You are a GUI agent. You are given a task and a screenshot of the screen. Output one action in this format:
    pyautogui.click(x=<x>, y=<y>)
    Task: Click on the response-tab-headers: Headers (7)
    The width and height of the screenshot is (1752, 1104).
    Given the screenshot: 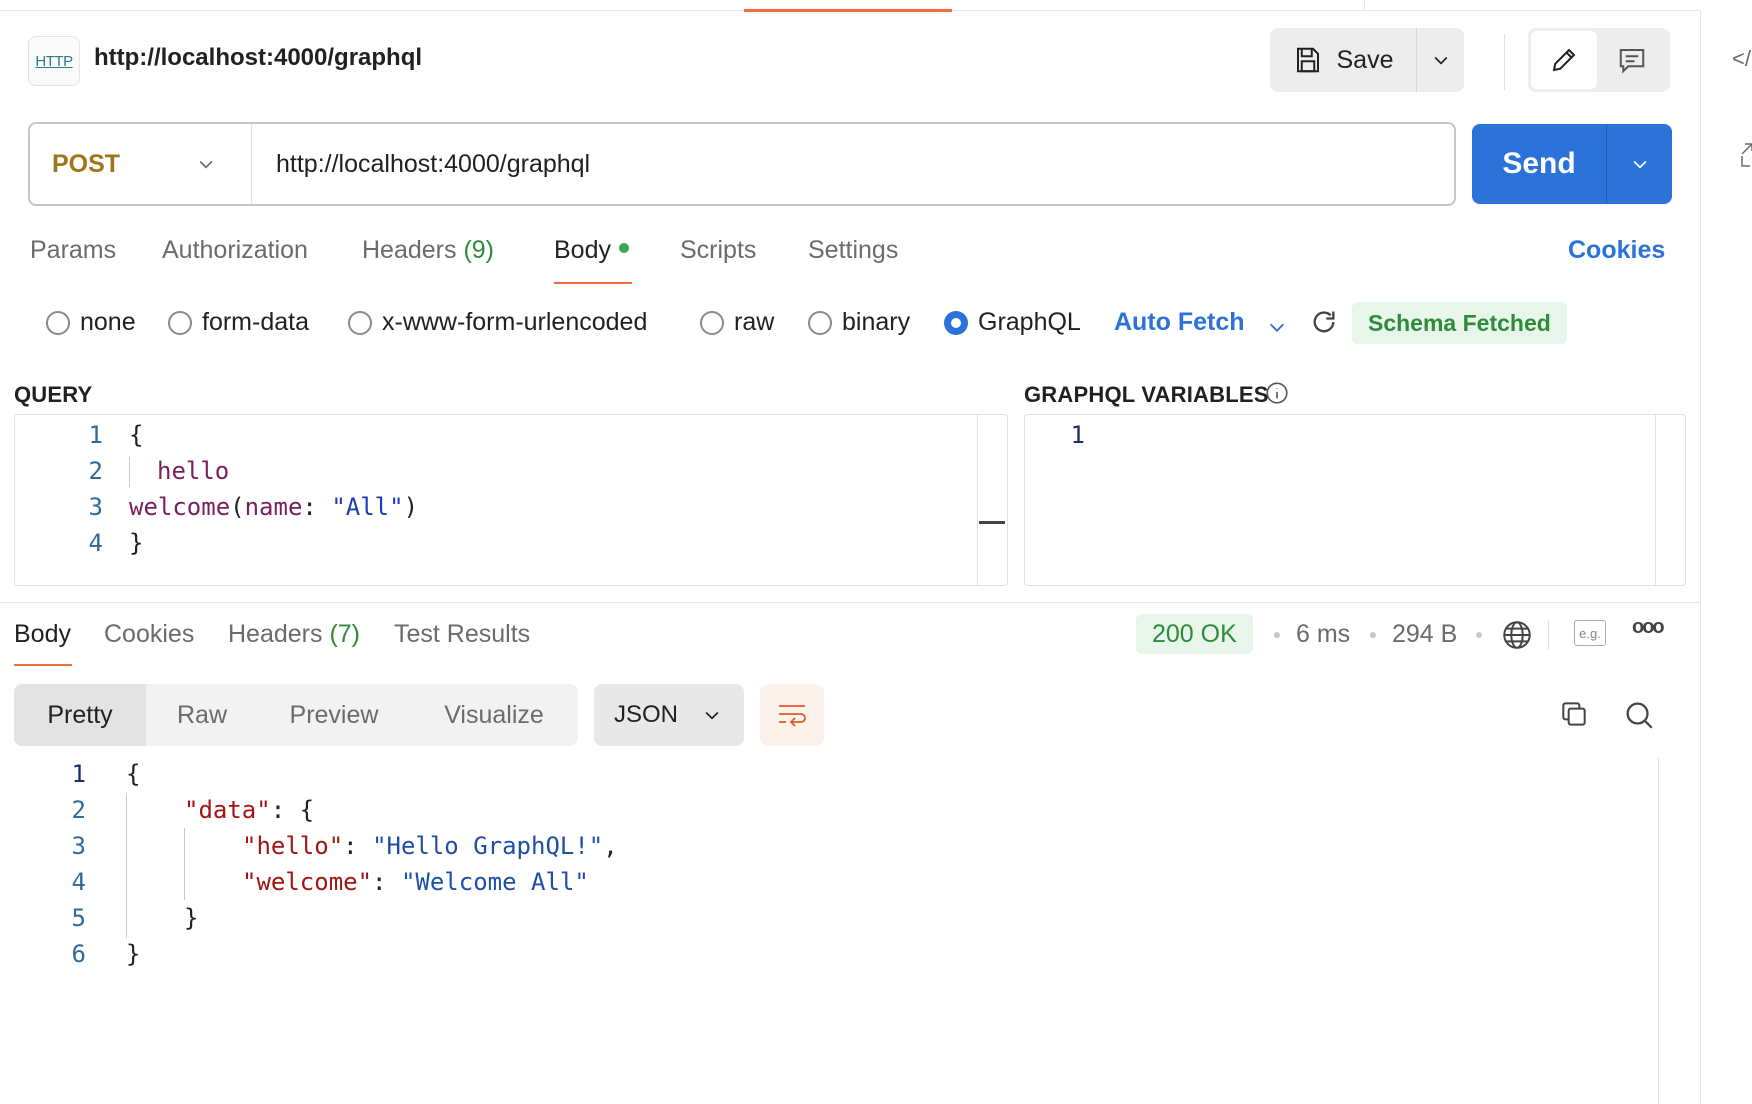 What is the action you would take?
    pyautogui.click(x=294, y=634)
    